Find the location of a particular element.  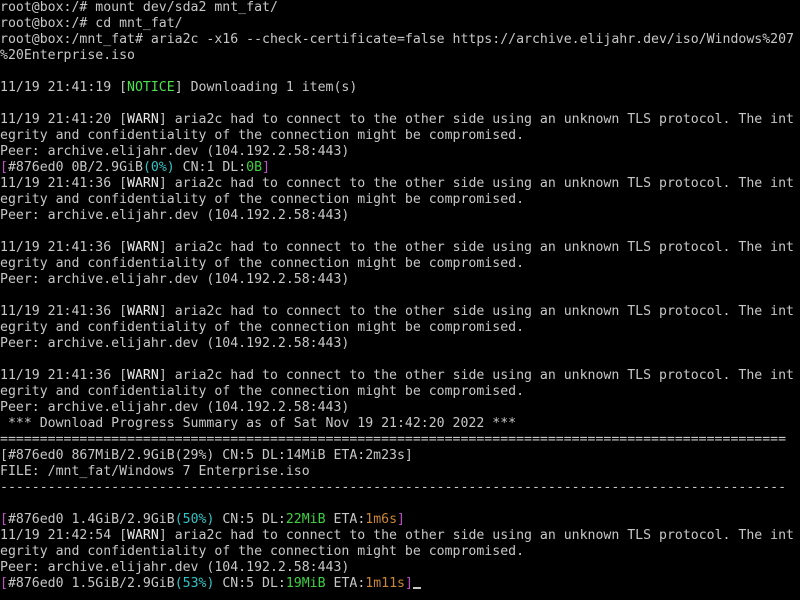

terminal-text-segment: 0B is located at coordinates (254, 167).